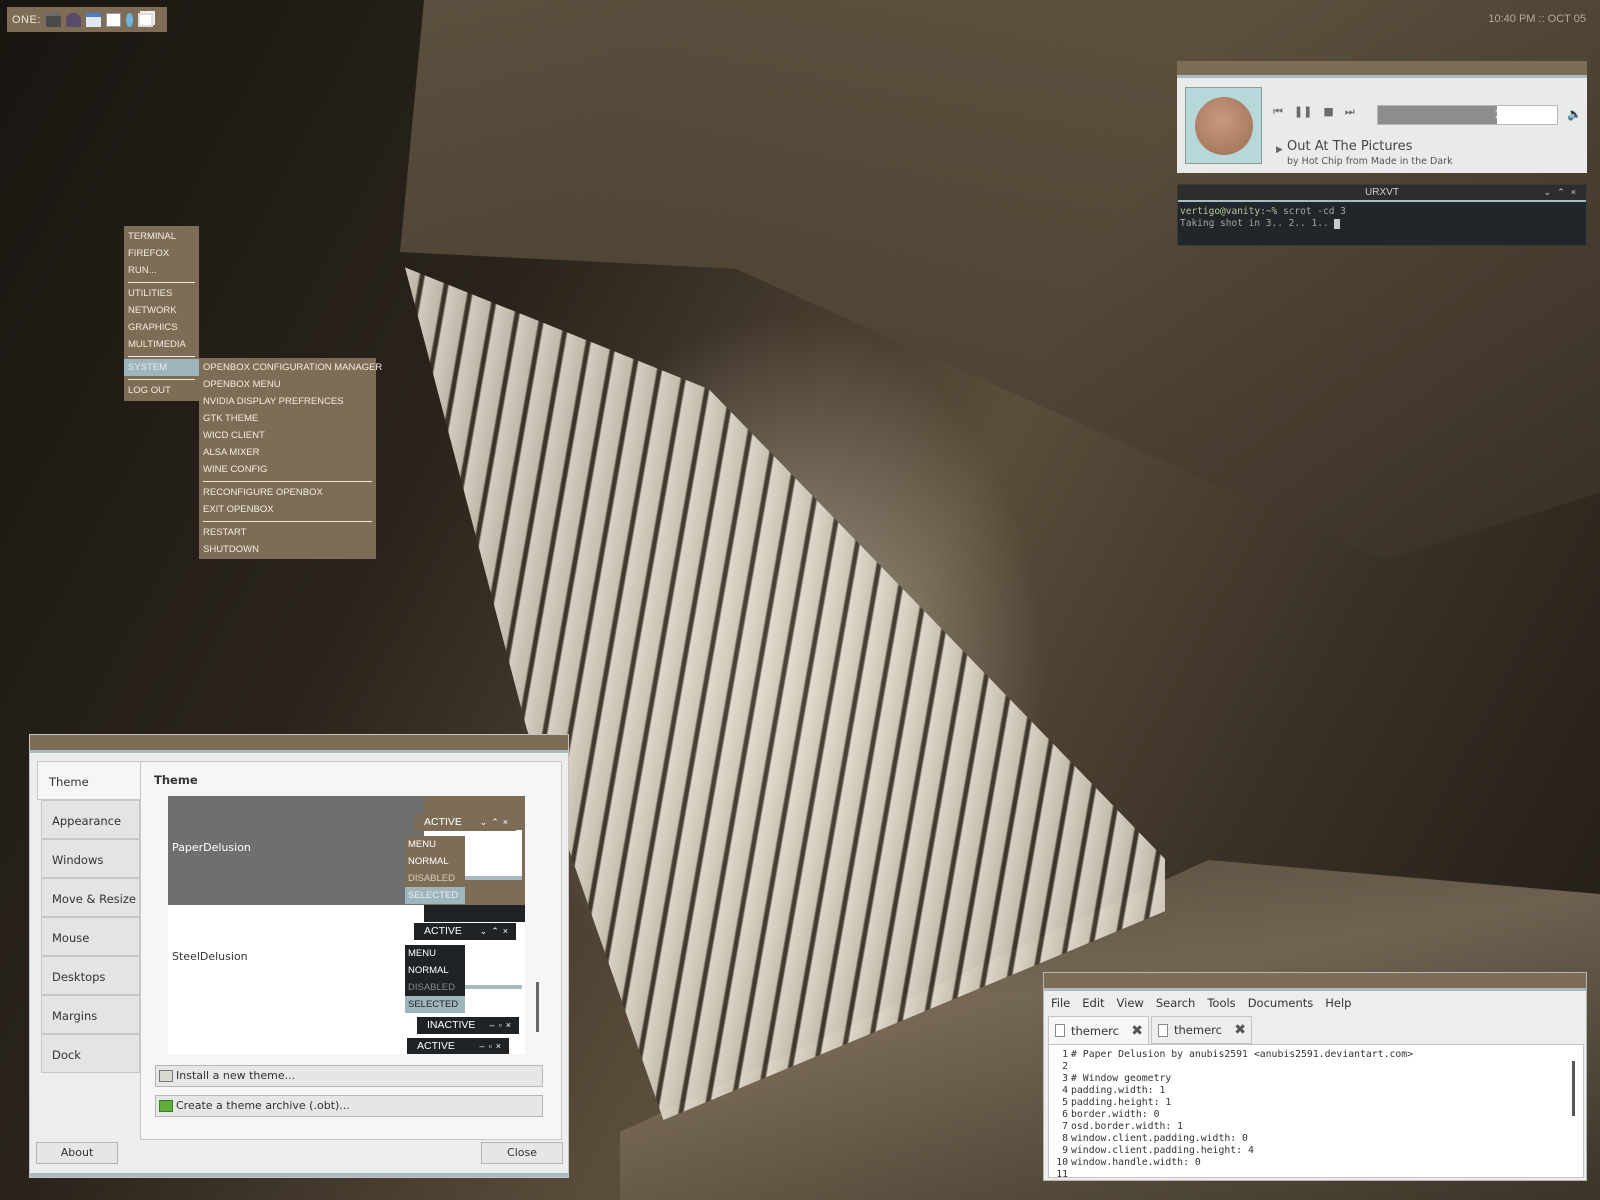  What do you see at coordinates (26, 20) in the screenshot?
I see `workspace-label: ONE:` at bounding box center [26, 20].